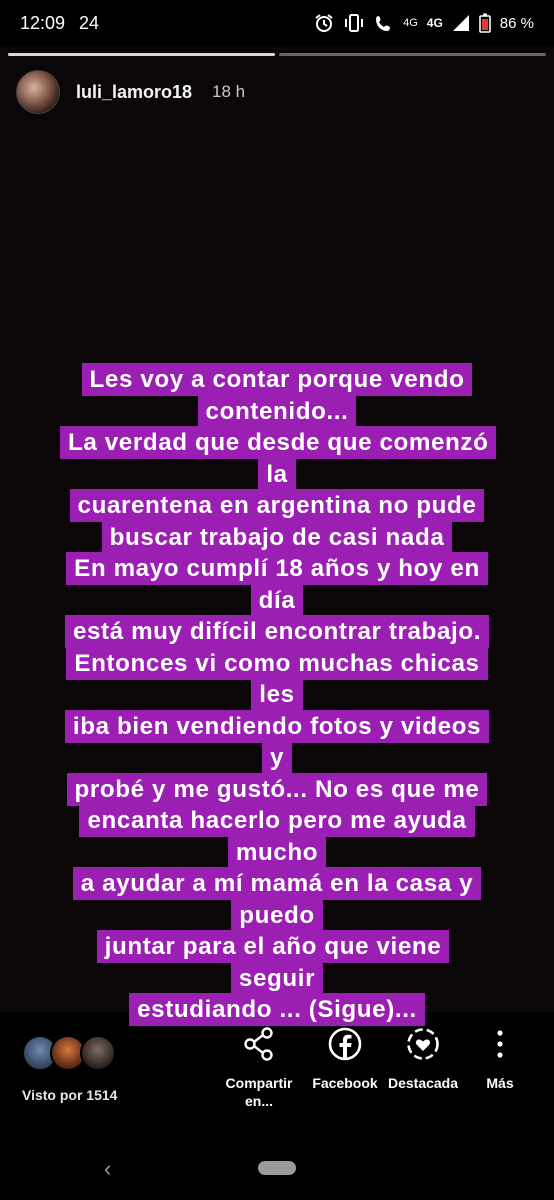 The width and height of the screenshot is (554, 1200). What do you see at coordinates (273, 962) in the screenshot?
I see `caption-line: juntar para el año que viene seguir` at bounding box center [273, 962].